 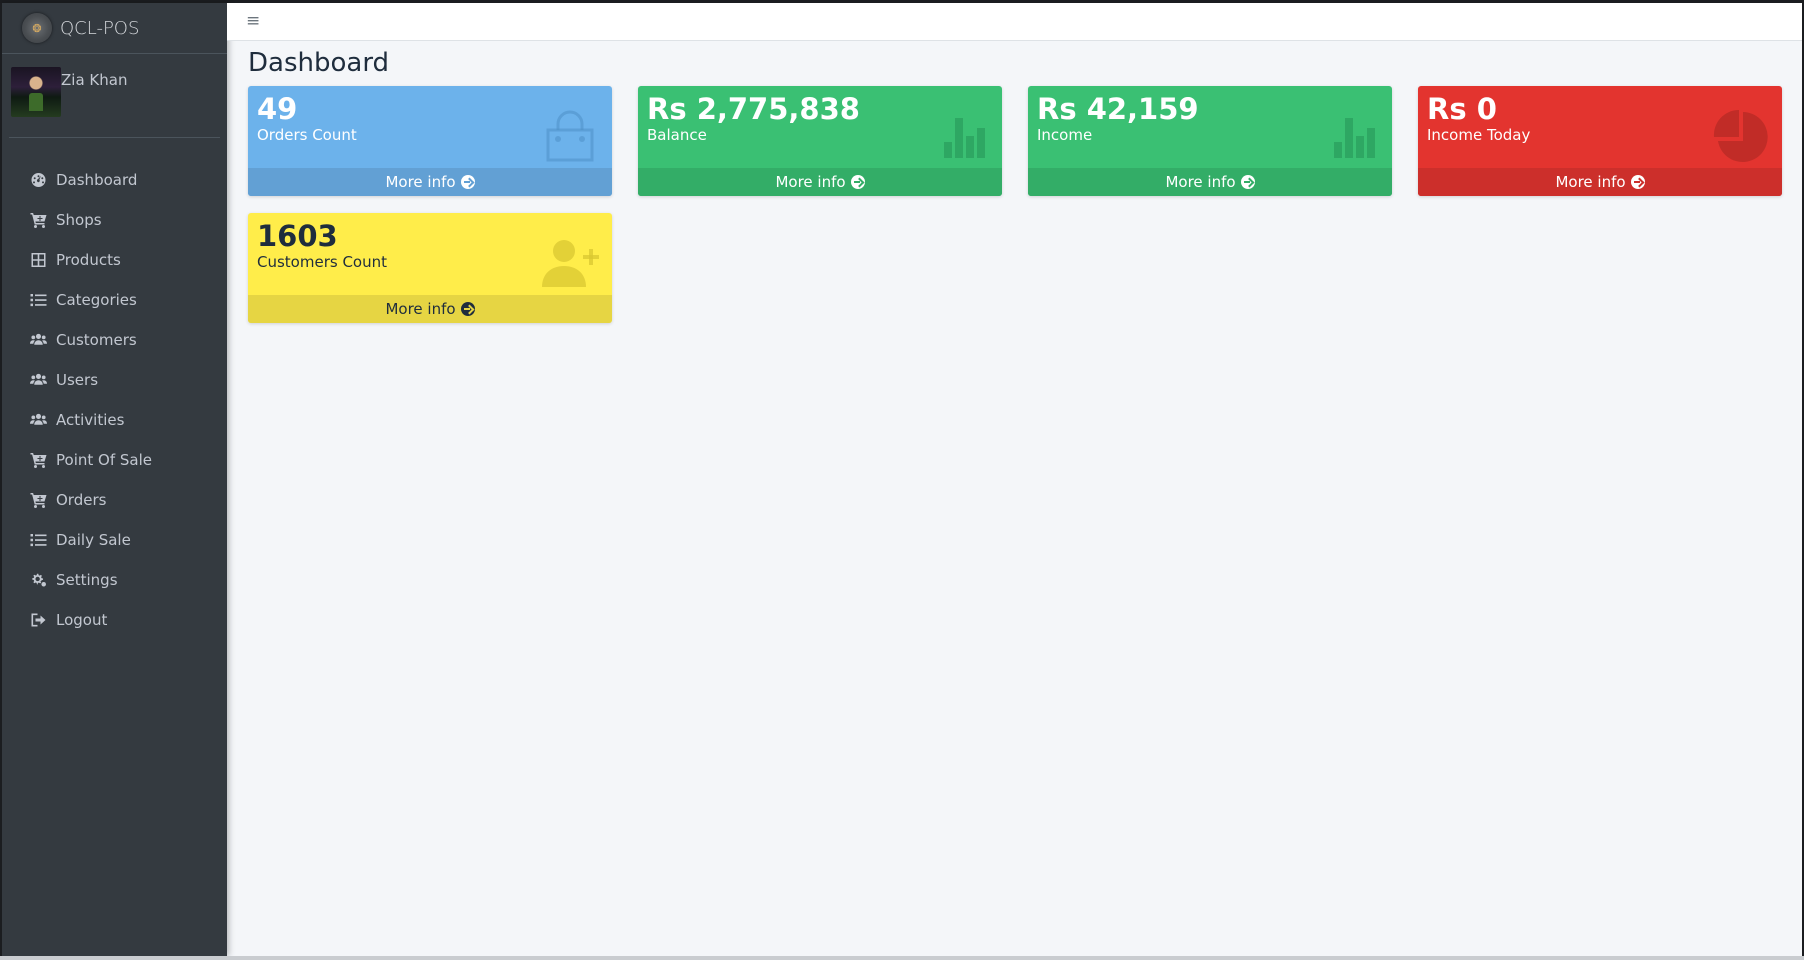 What do you see at coordinates (430, 141) in the screenshot?
I see `orders-count-box: 49 Orders Count More info` at bounding box center [430, 141].